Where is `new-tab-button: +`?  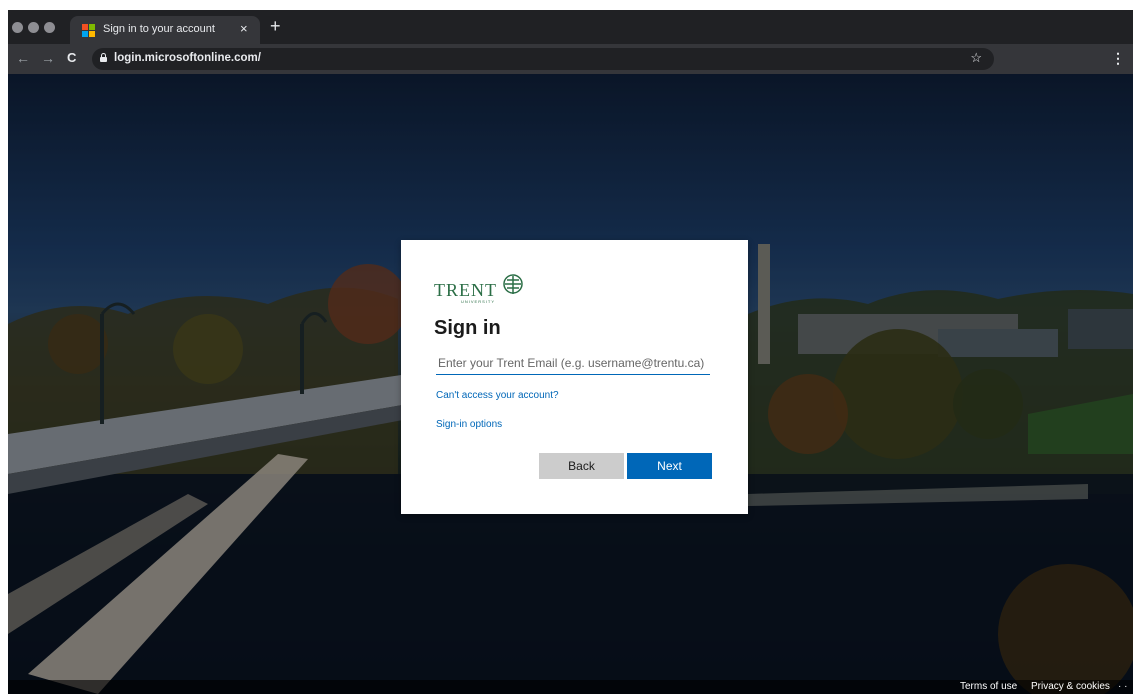
new-tab-button: + is located at coordinates (275, 26).